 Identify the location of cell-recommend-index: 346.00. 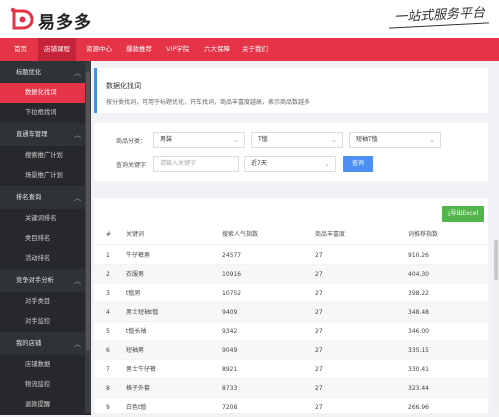
(418, 331).